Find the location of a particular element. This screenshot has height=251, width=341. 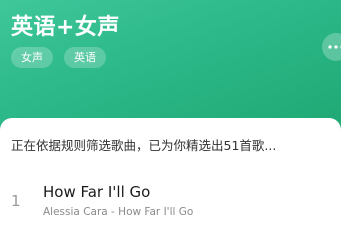

more-dots-icon is located at coordinates (334, 47).